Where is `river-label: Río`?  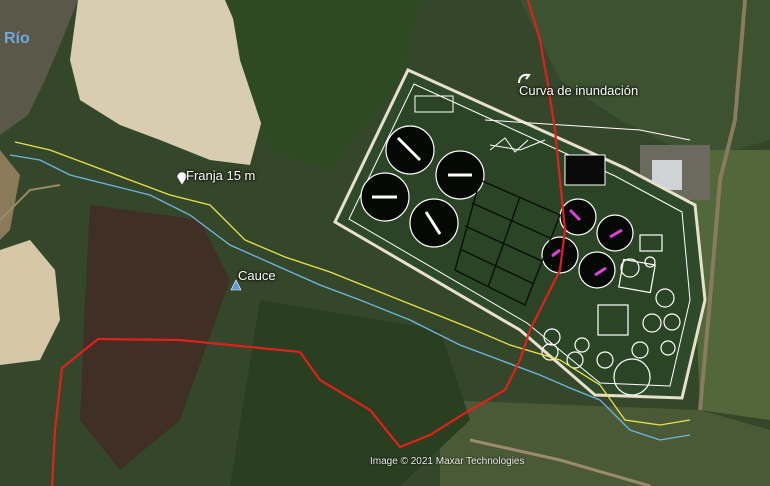
river-label: Río is located at coordinates (17, 38).